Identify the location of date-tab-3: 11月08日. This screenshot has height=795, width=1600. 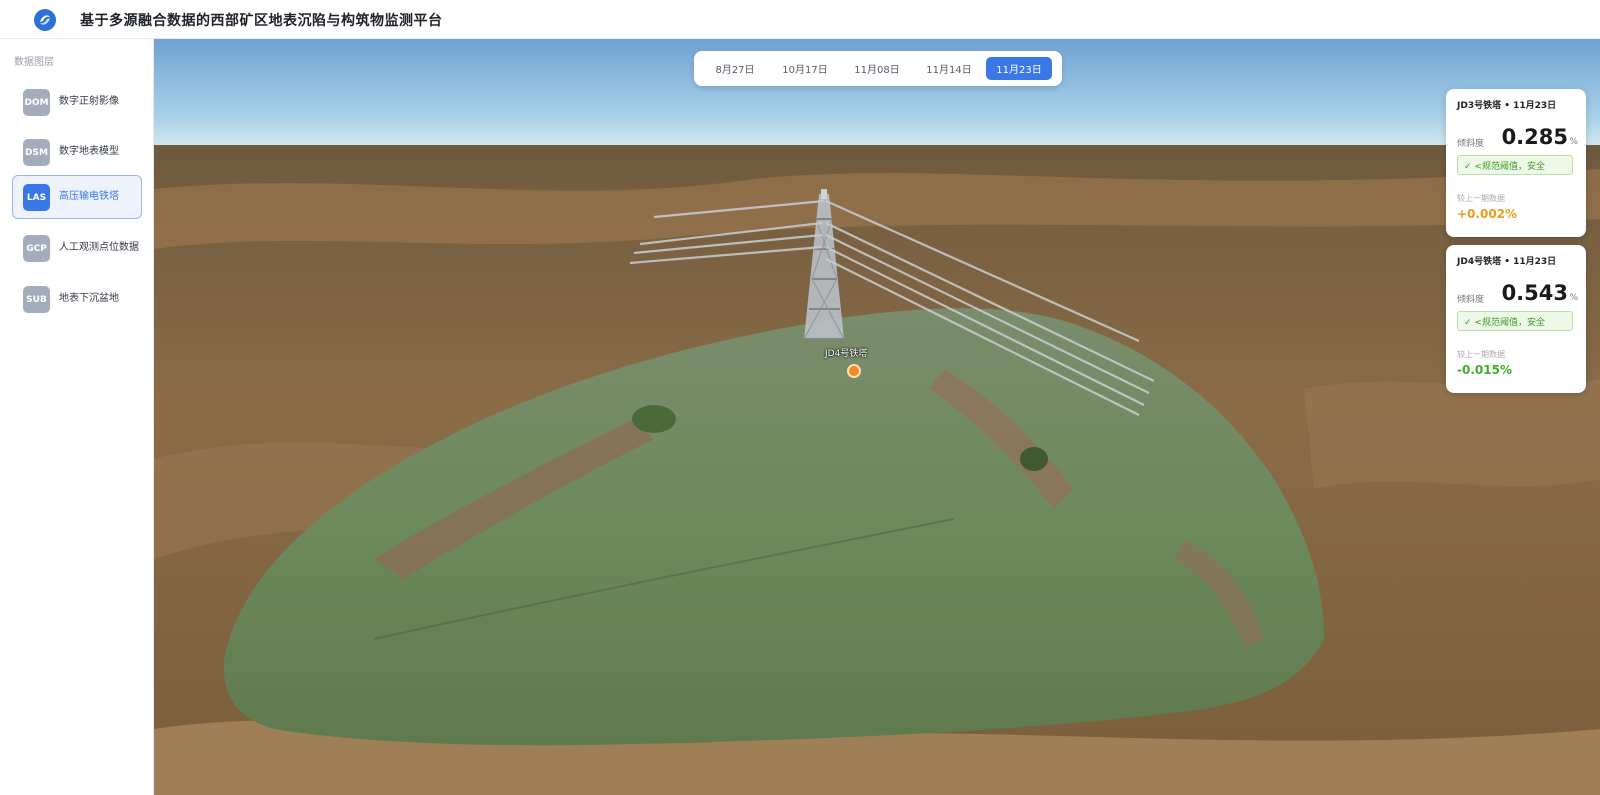
(877, 68).